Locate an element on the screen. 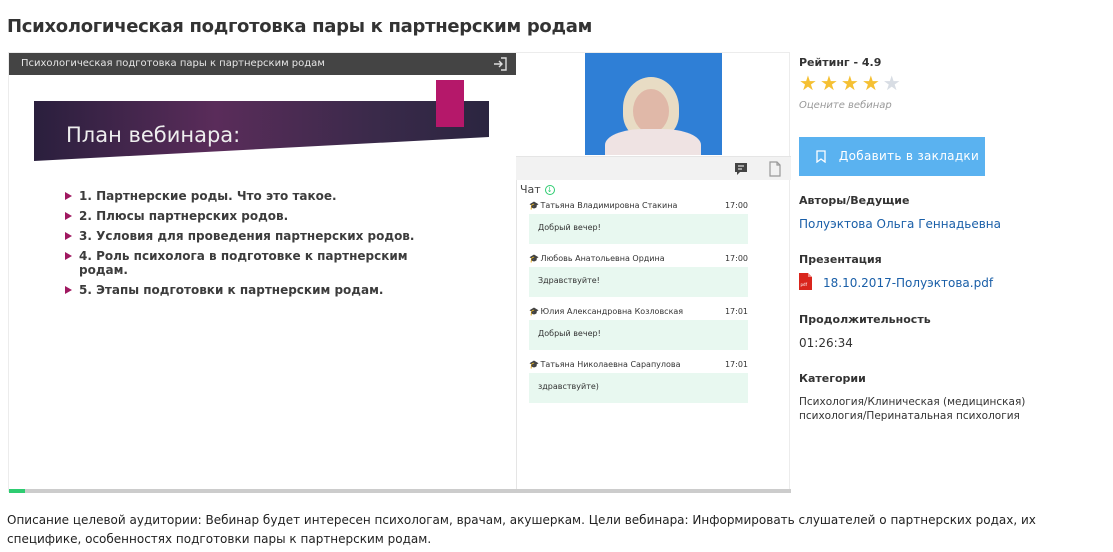  slide-list-item: 5. Этапы подготовки к партнерским родам. is located at coordinates (255, 290).